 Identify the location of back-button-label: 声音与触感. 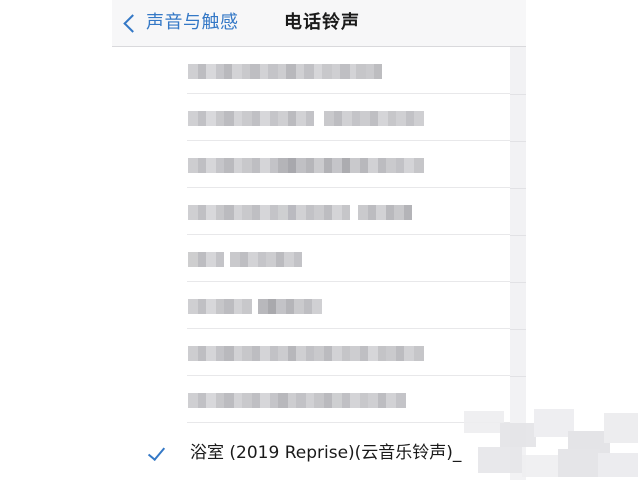
(192, 22).